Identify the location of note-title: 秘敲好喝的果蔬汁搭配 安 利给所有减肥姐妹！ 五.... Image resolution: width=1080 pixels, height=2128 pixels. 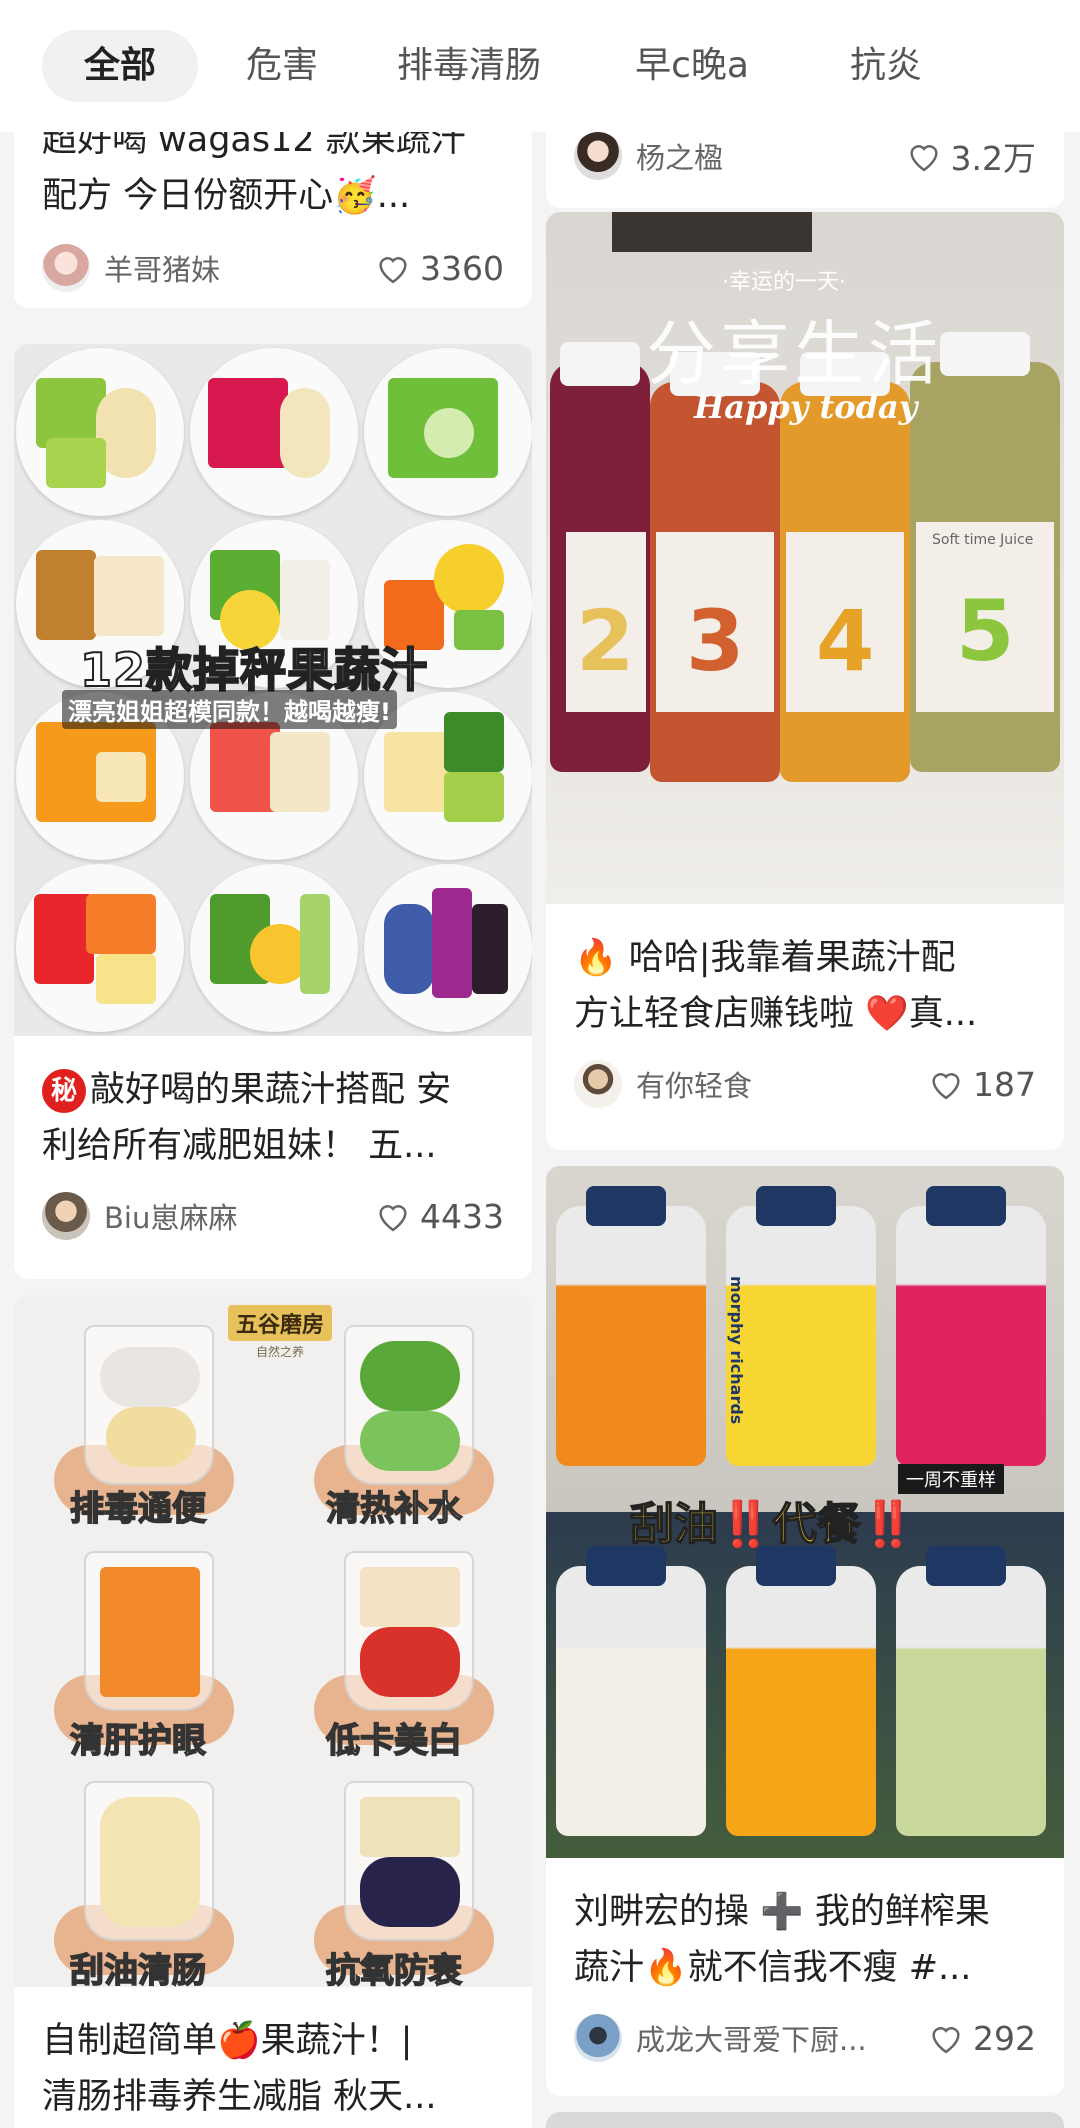
(247, 1117).